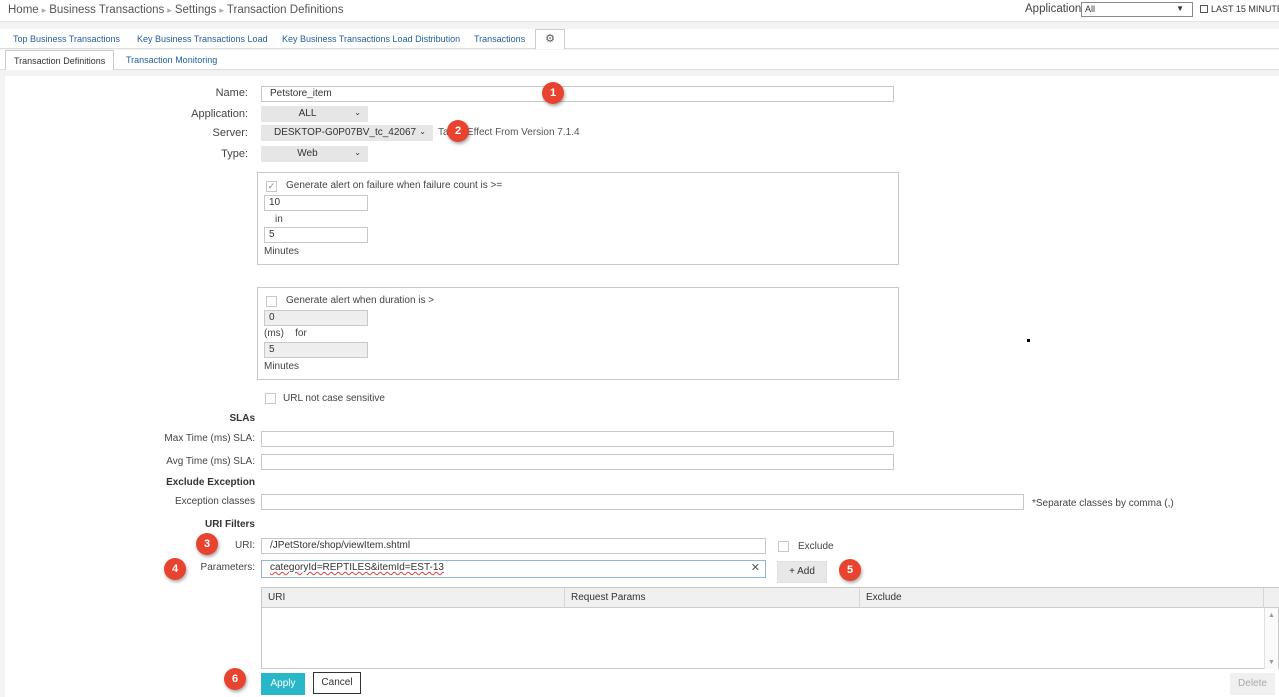  What do you see at coordinates (285, 10) in the screenshot?
I see `breadcrumb-transaction-definitions: Transaction Definitions` at bounding box center [285, 10].